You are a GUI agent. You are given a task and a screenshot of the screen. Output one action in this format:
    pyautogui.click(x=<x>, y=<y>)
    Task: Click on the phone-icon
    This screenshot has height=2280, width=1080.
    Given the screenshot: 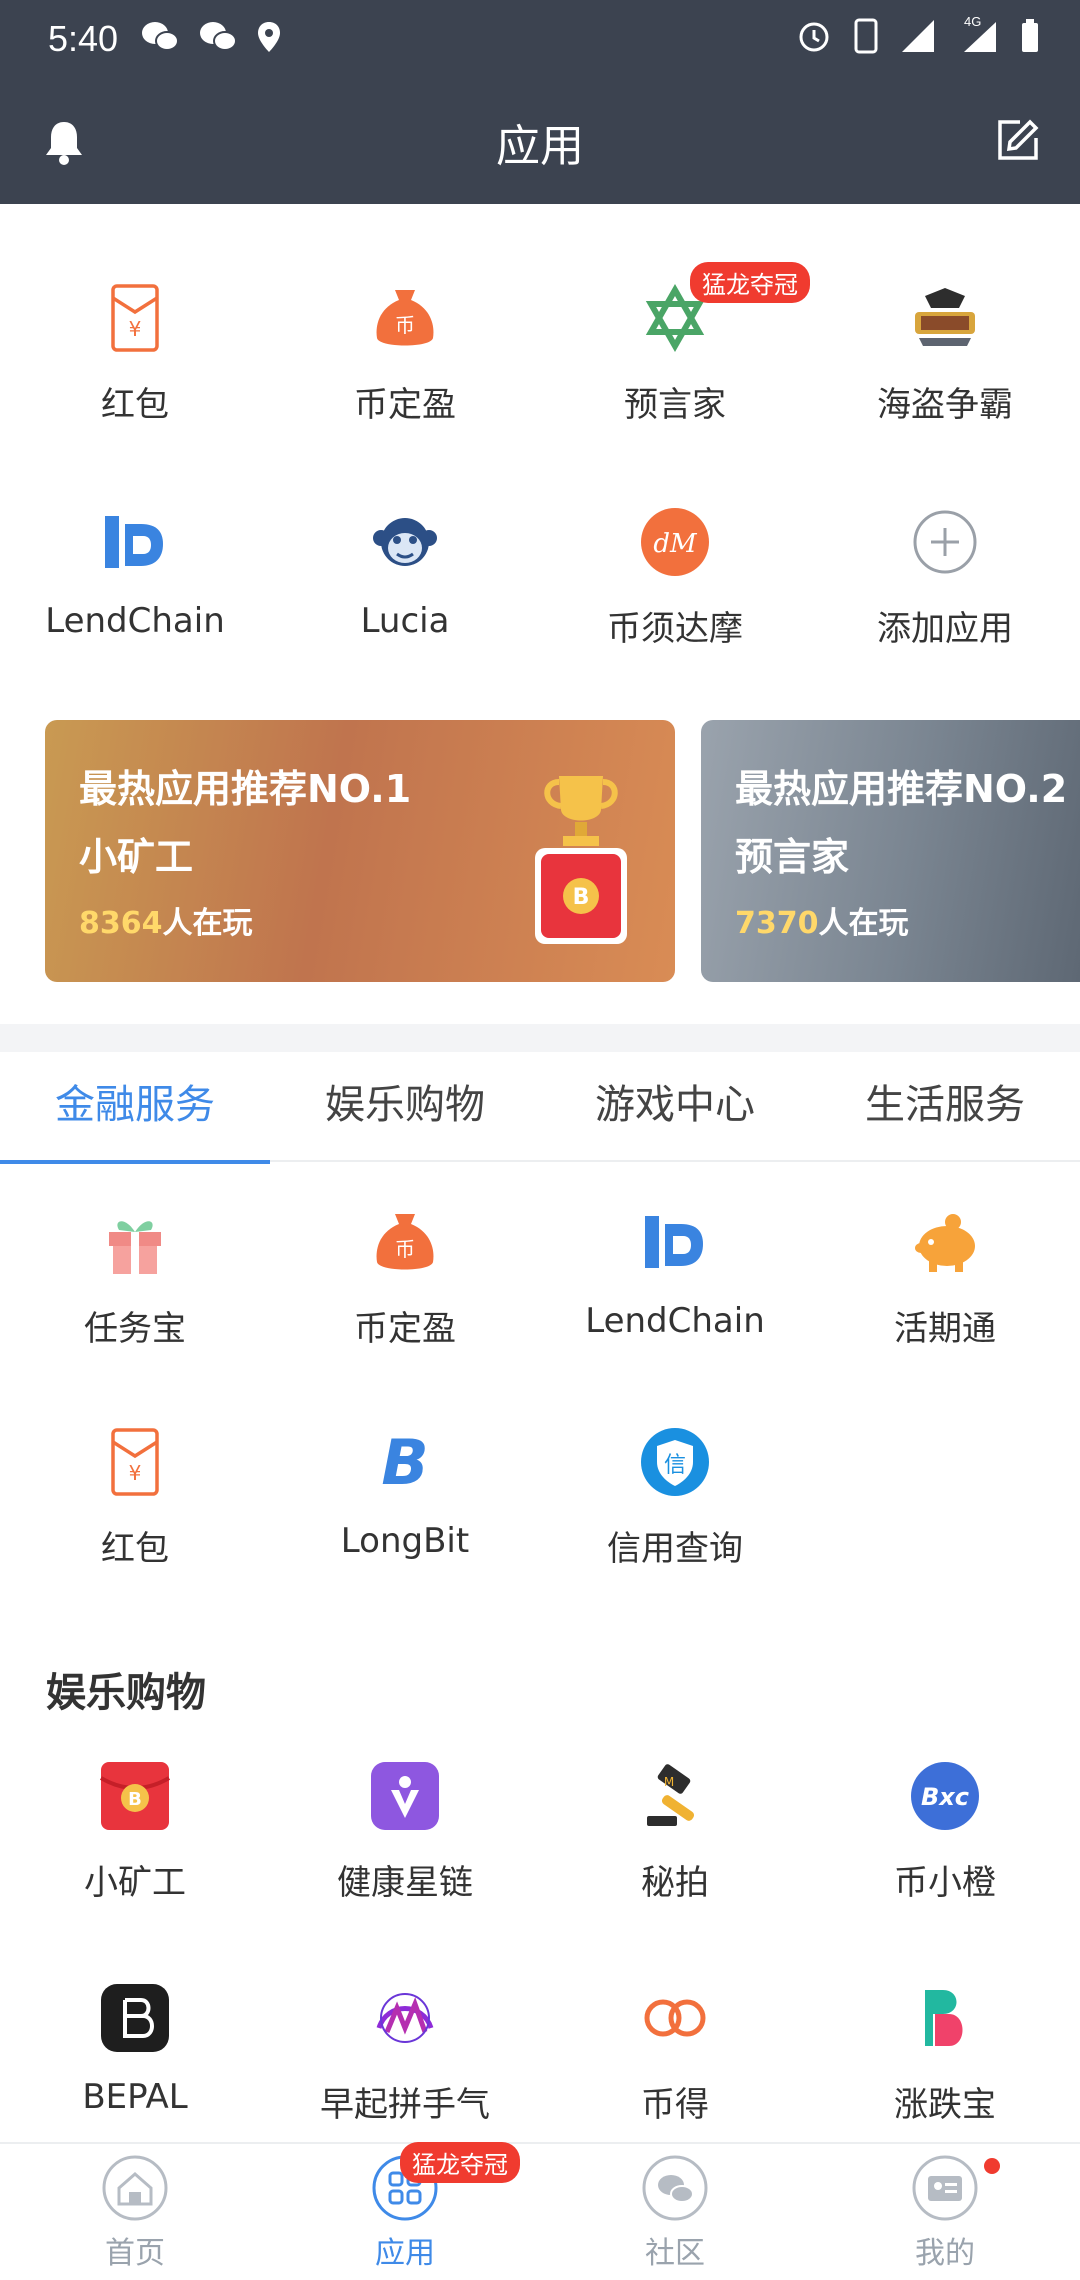 What is the action you would take?
    pyautogui.click(x=866, y=36)
    